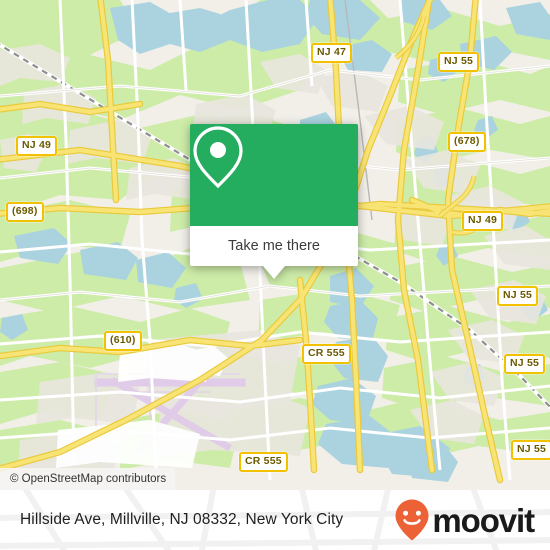  I want to click on popup-card-action: Take me there, so click(274, 252).